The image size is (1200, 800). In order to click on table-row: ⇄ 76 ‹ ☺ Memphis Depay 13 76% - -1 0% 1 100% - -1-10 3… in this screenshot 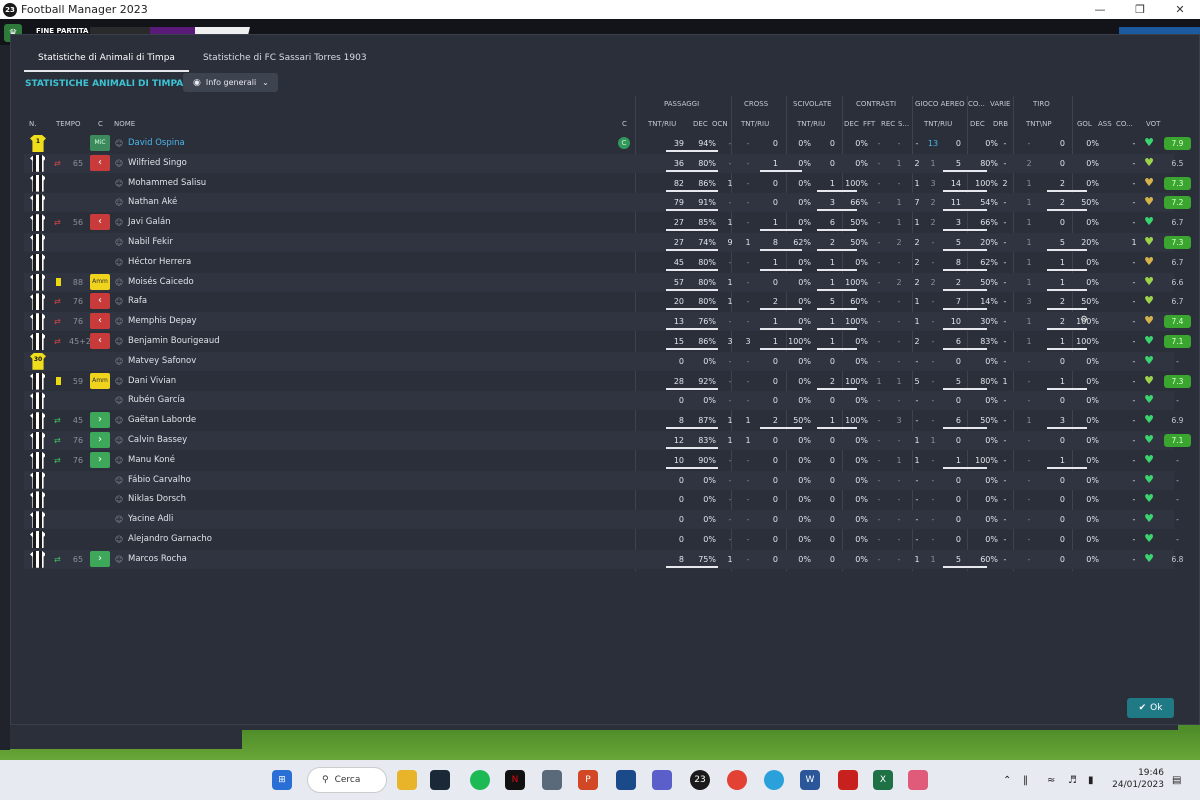, I will do `click(607, 322)`.